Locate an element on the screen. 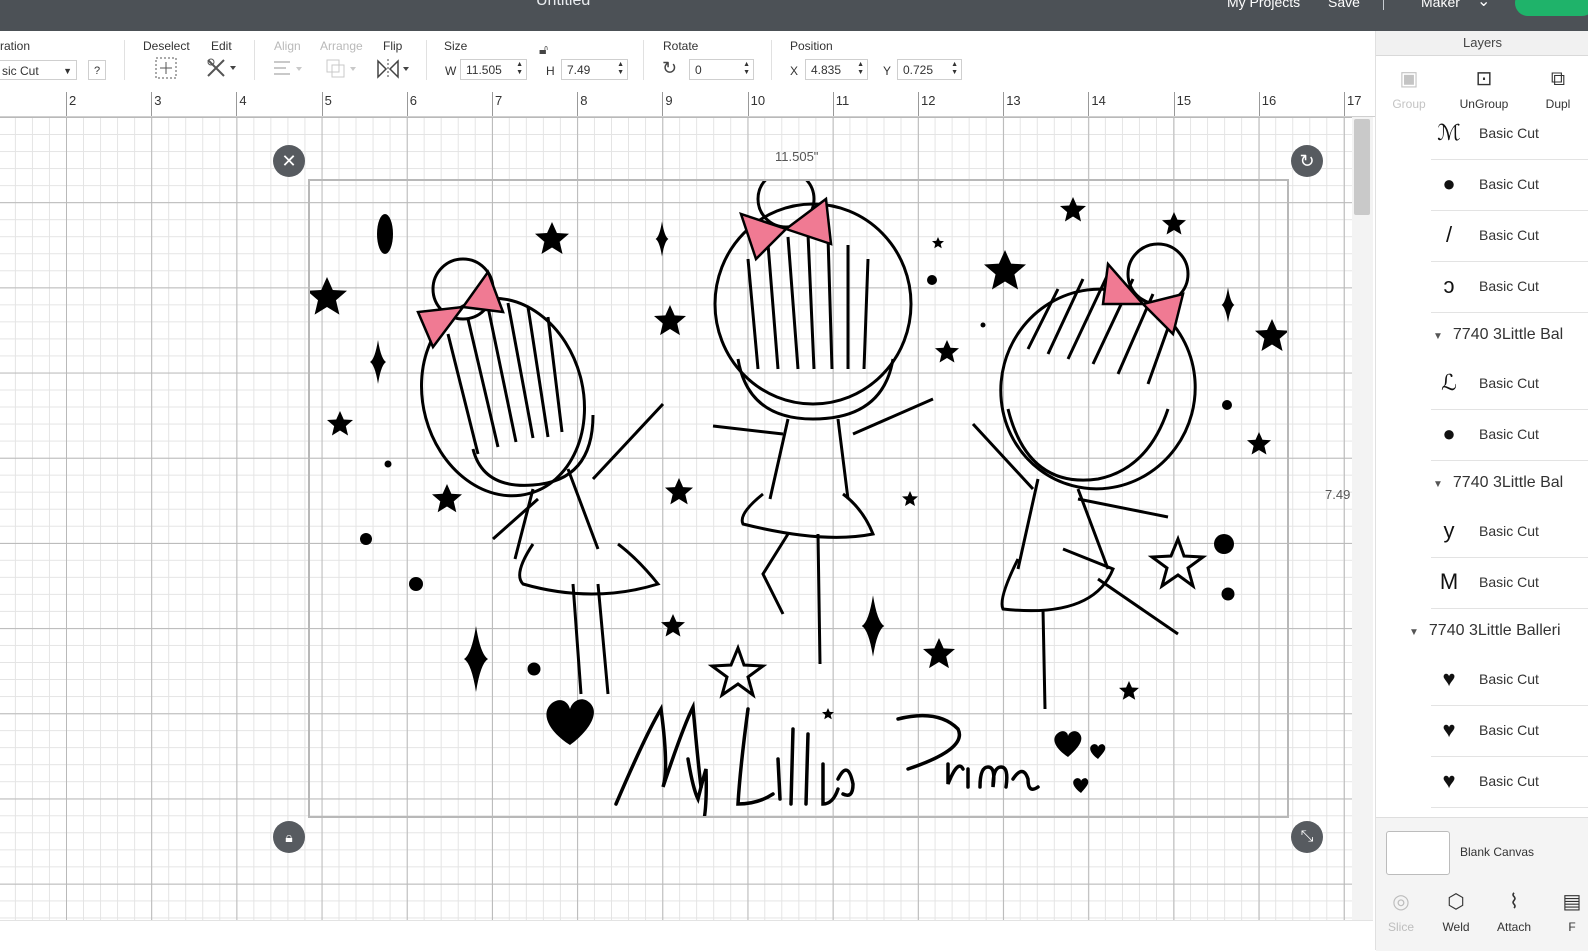  layer-row: ℒ Basic Cut is located at coordinates (1509, 384).